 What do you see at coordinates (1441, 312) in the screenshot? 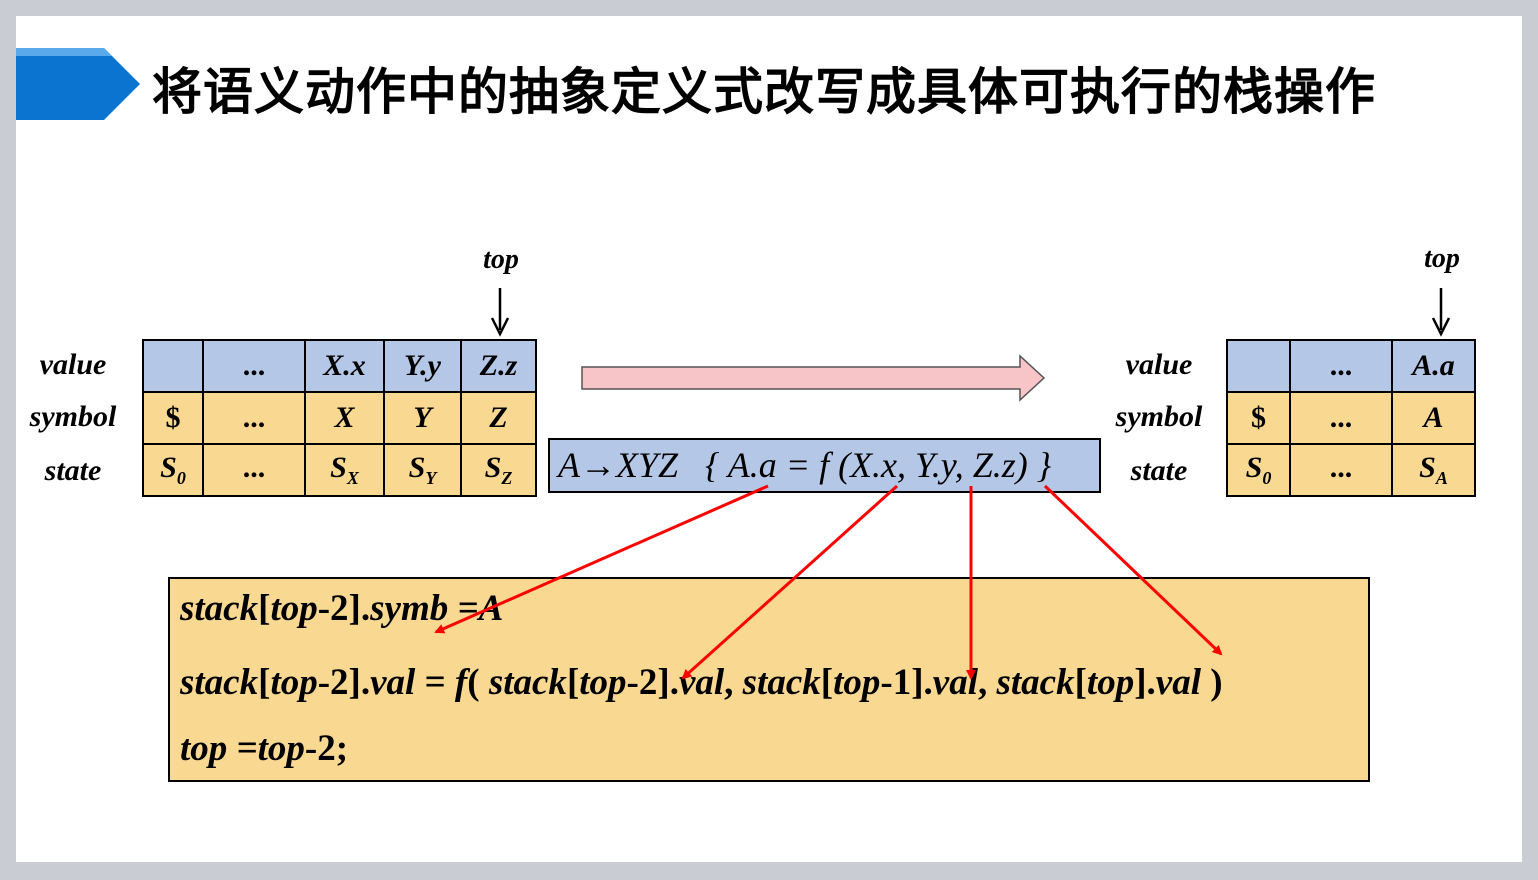
I see `right-top-pointer-arrow-icon` at bounding box center [1441, 312].